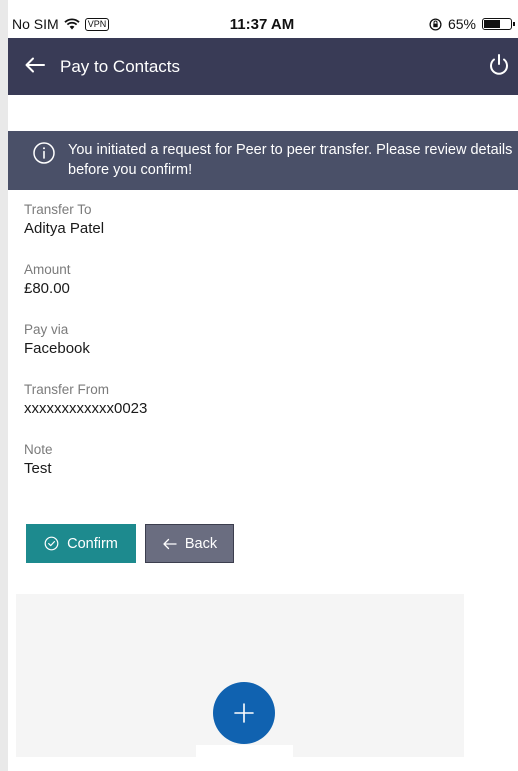 This screenshot has height=771, width=518. What do you see at coordinates (58, 209) in the screenshot?
I see `field-label: Transfer To` at bounding box center [58, 209].